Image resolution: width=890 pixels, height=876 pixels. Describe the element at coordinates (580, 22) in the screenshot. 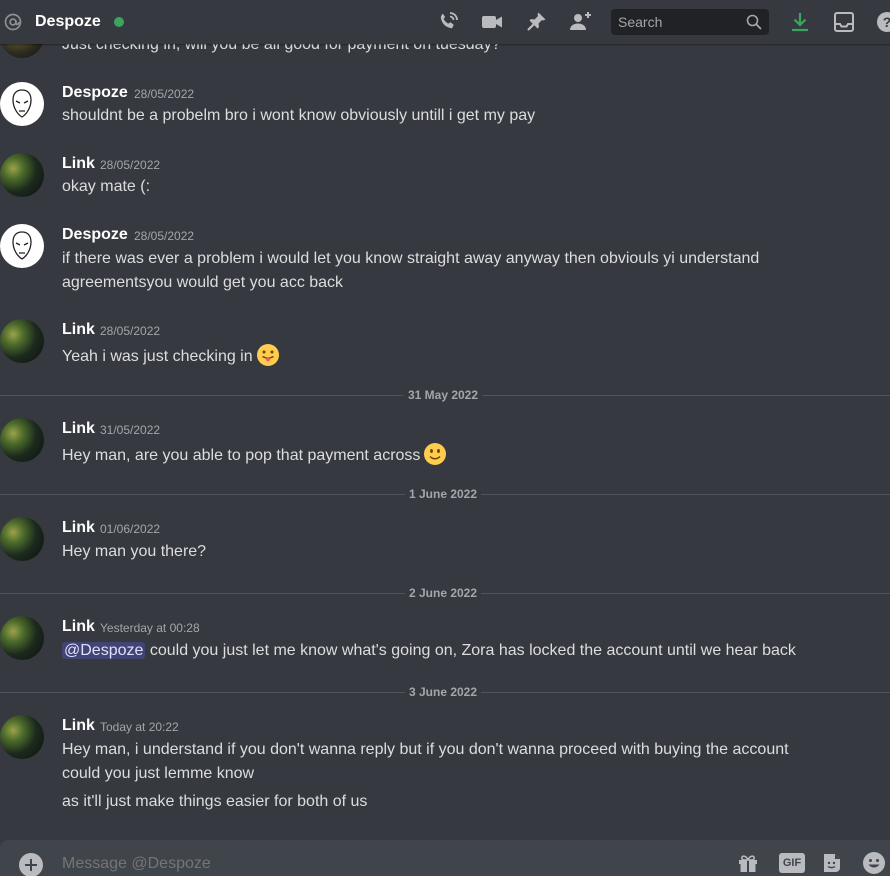

I see `add-friend-icon` at that location.